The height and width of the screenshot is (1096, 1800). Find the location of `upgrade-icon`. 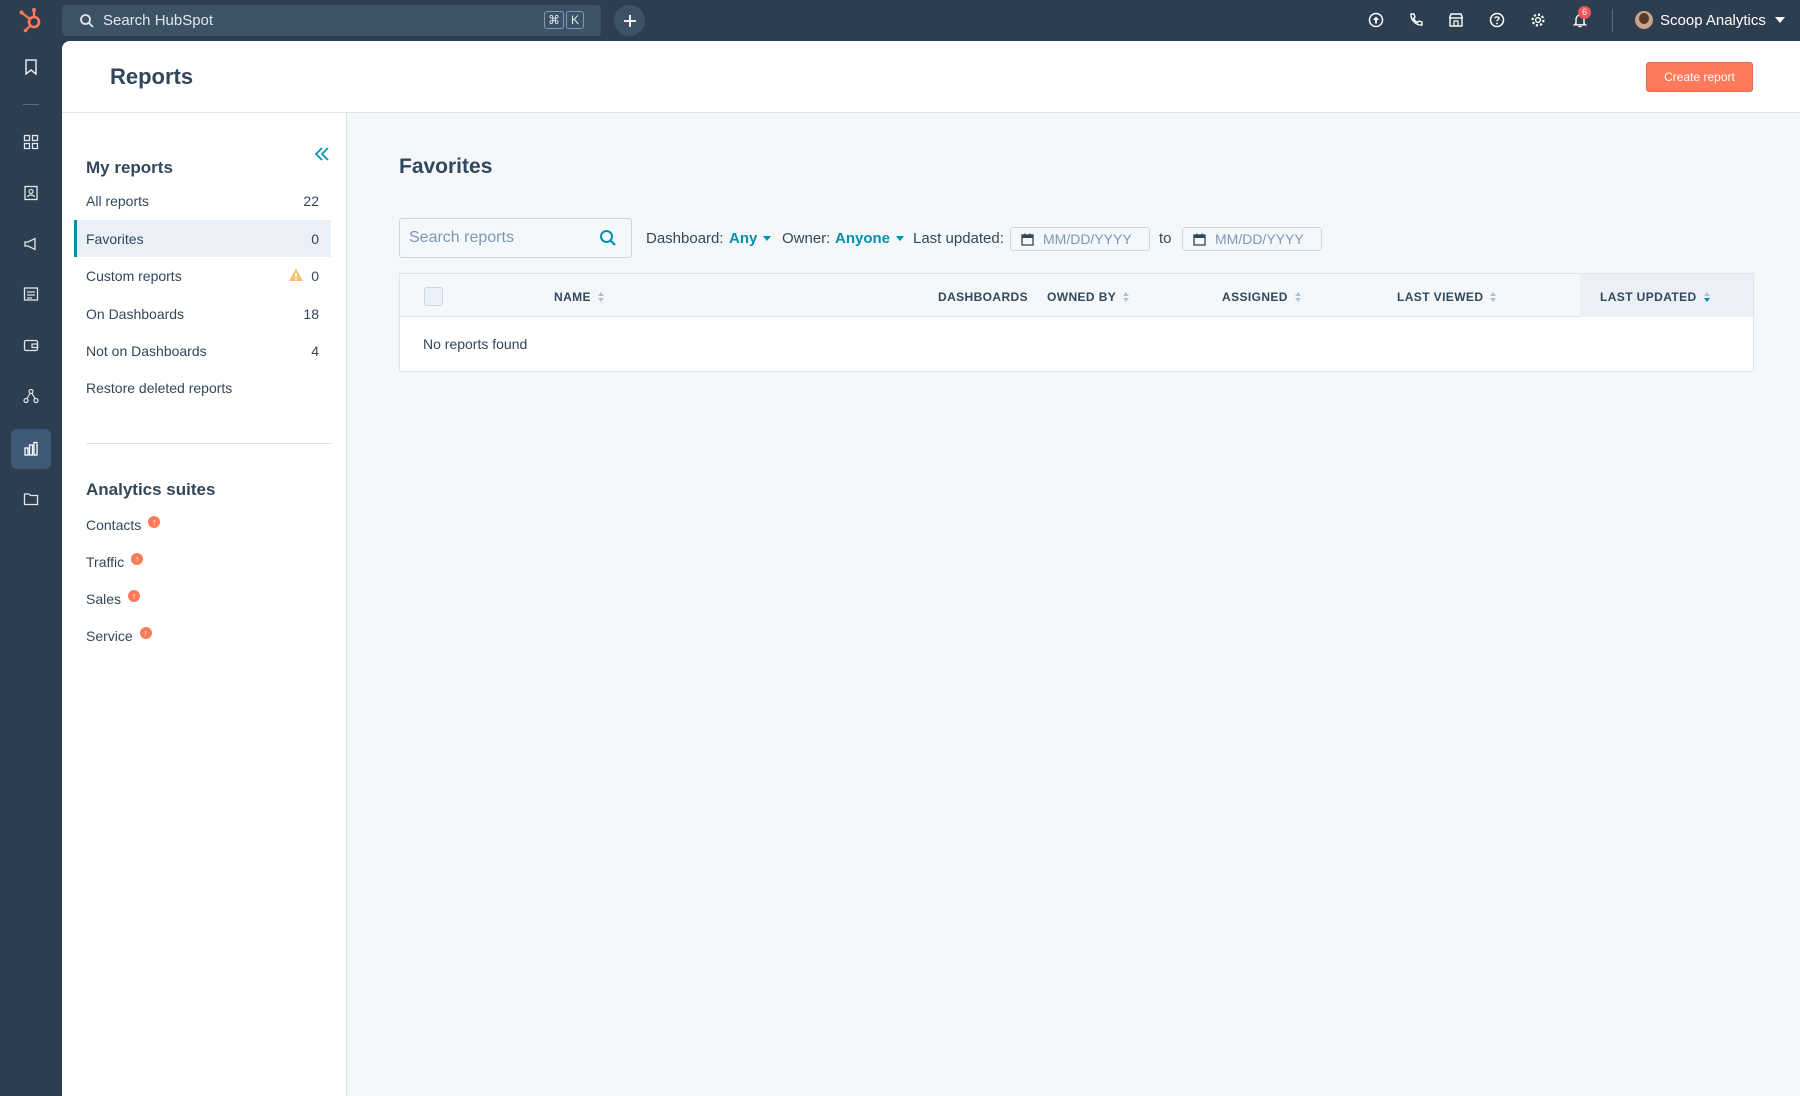

upgrade-icon is located at coordinates (1376, 20).